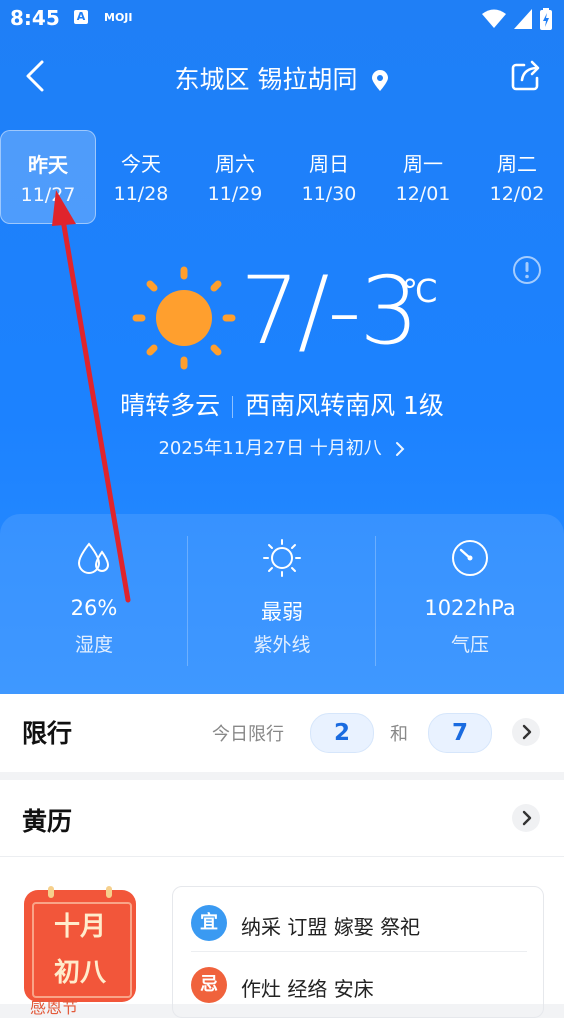  I want to click on day-date: 12/01, so click(423, 194).